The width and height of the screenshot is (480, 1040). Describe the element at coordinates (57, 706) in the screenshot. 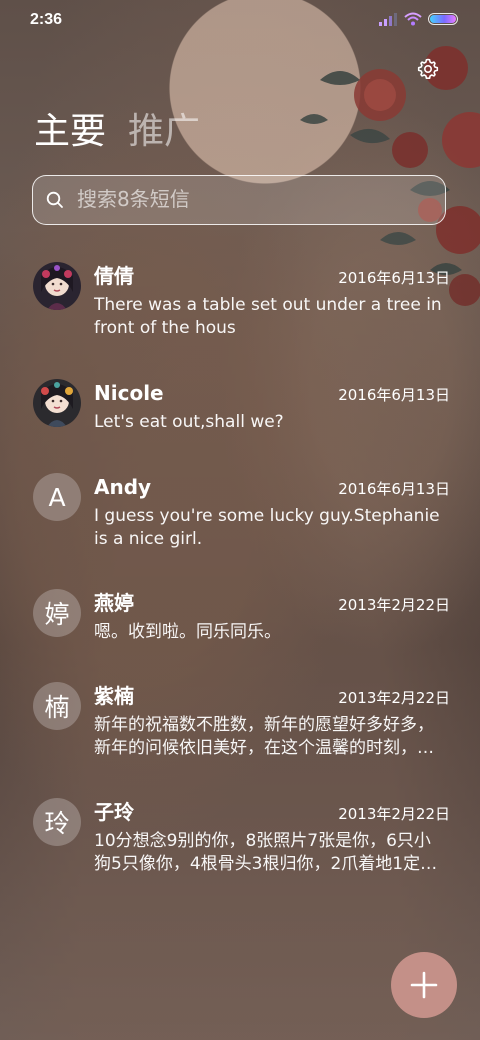

I see `avatar: 楠` at that location.